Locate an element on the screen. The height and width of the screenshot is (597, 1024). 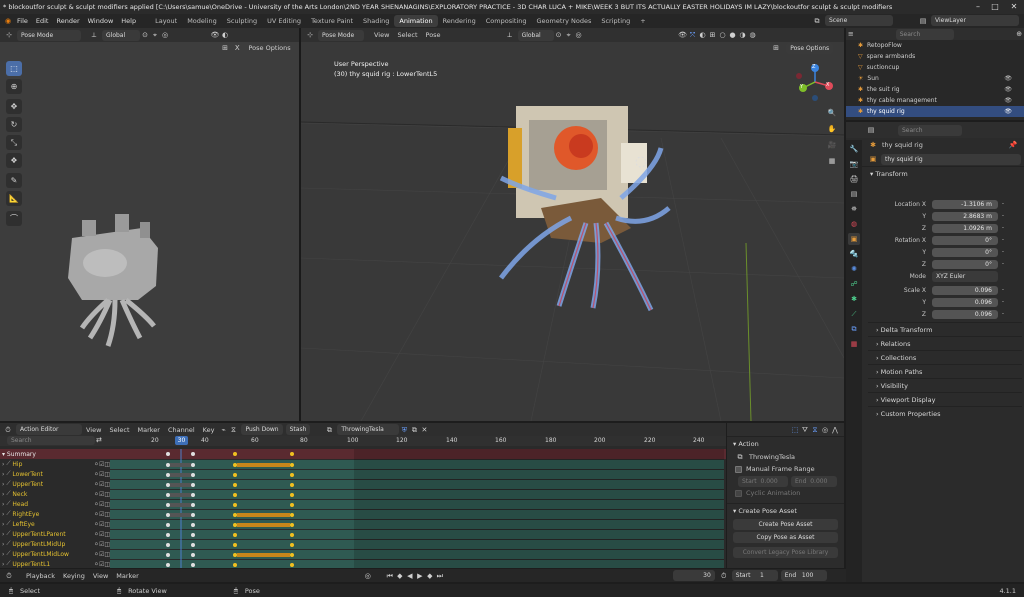
scene-field: Scene is located at coordinates (859, 20).